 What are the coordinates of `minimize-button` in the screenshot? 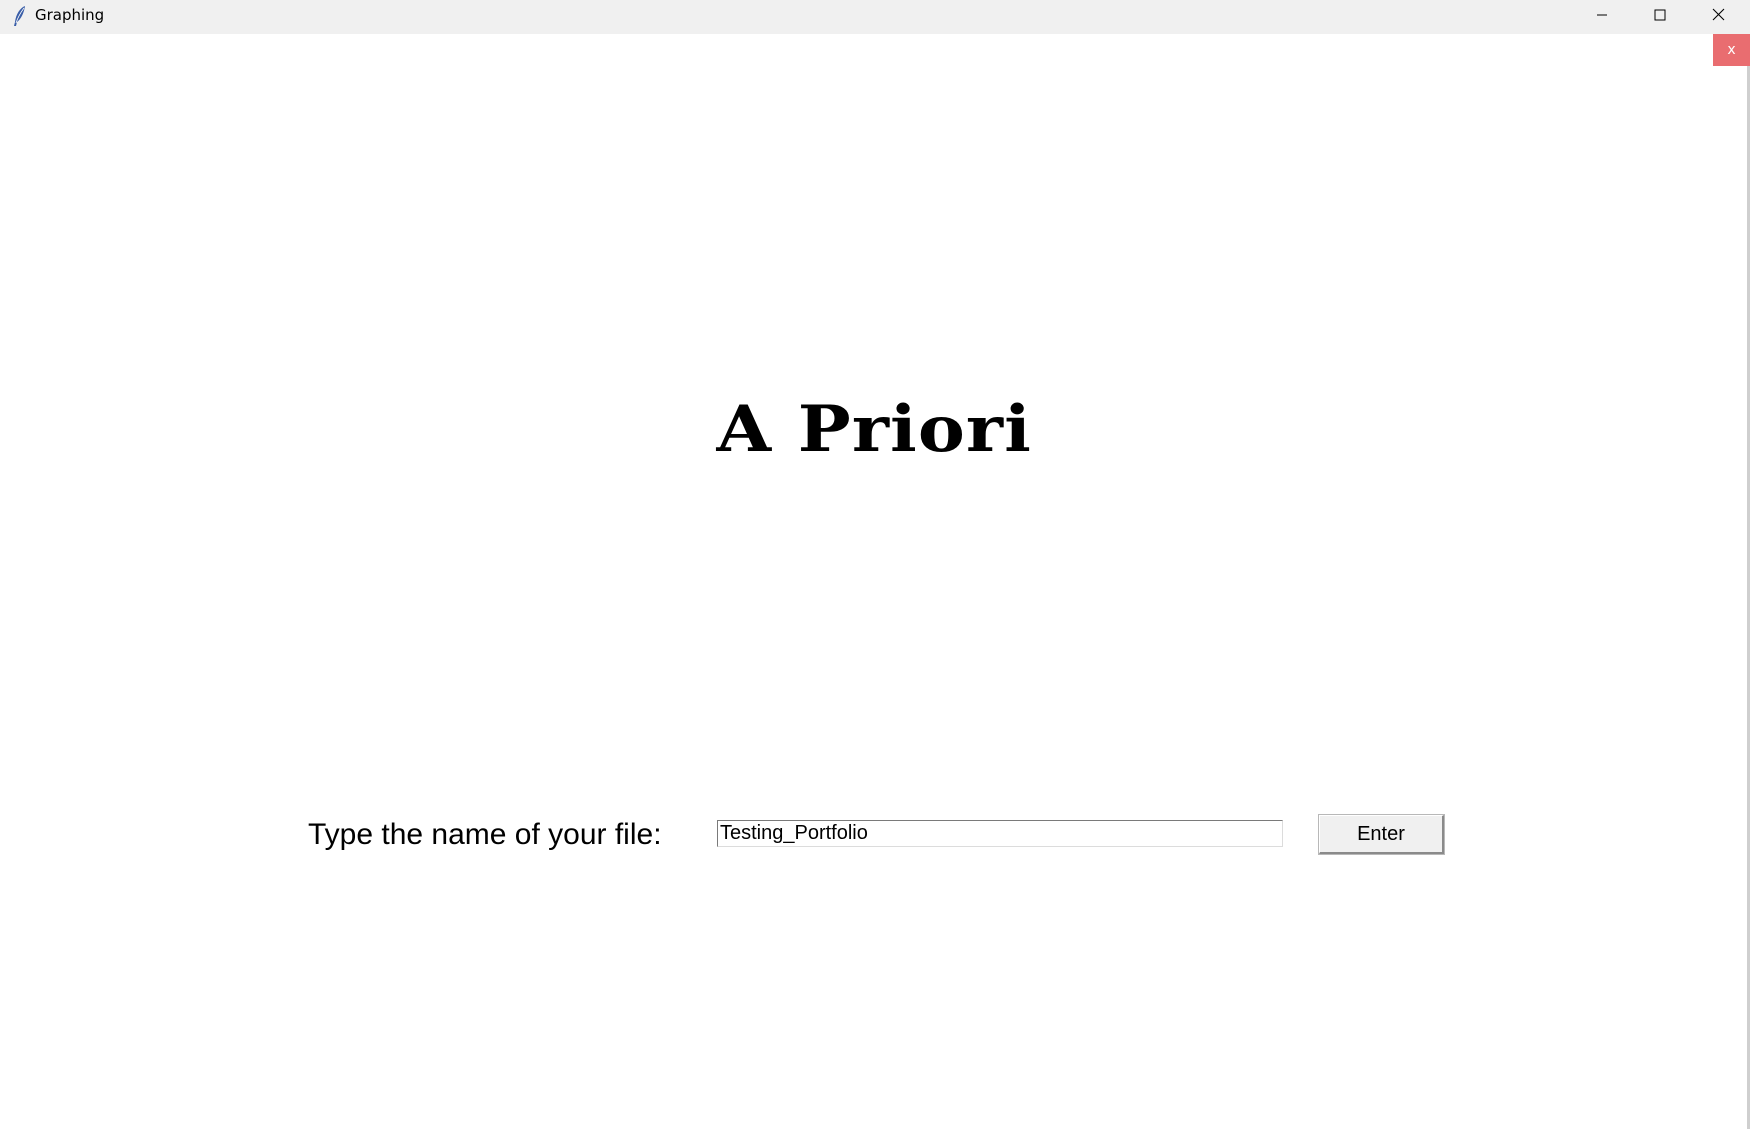 It's located at (1602, 15).